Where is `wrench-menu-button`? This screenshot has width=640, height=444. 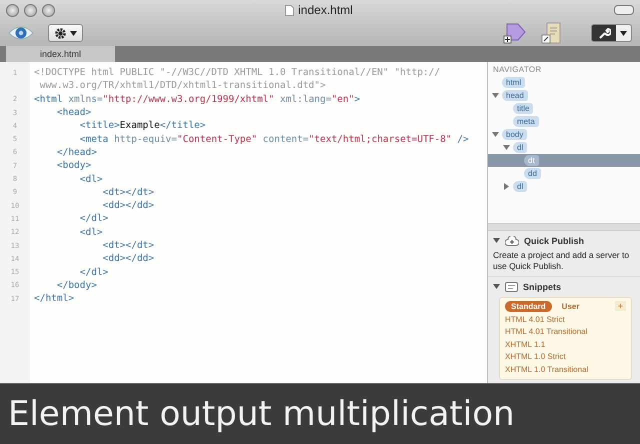
wrench-menu-button is located at coordinates (611, 33).